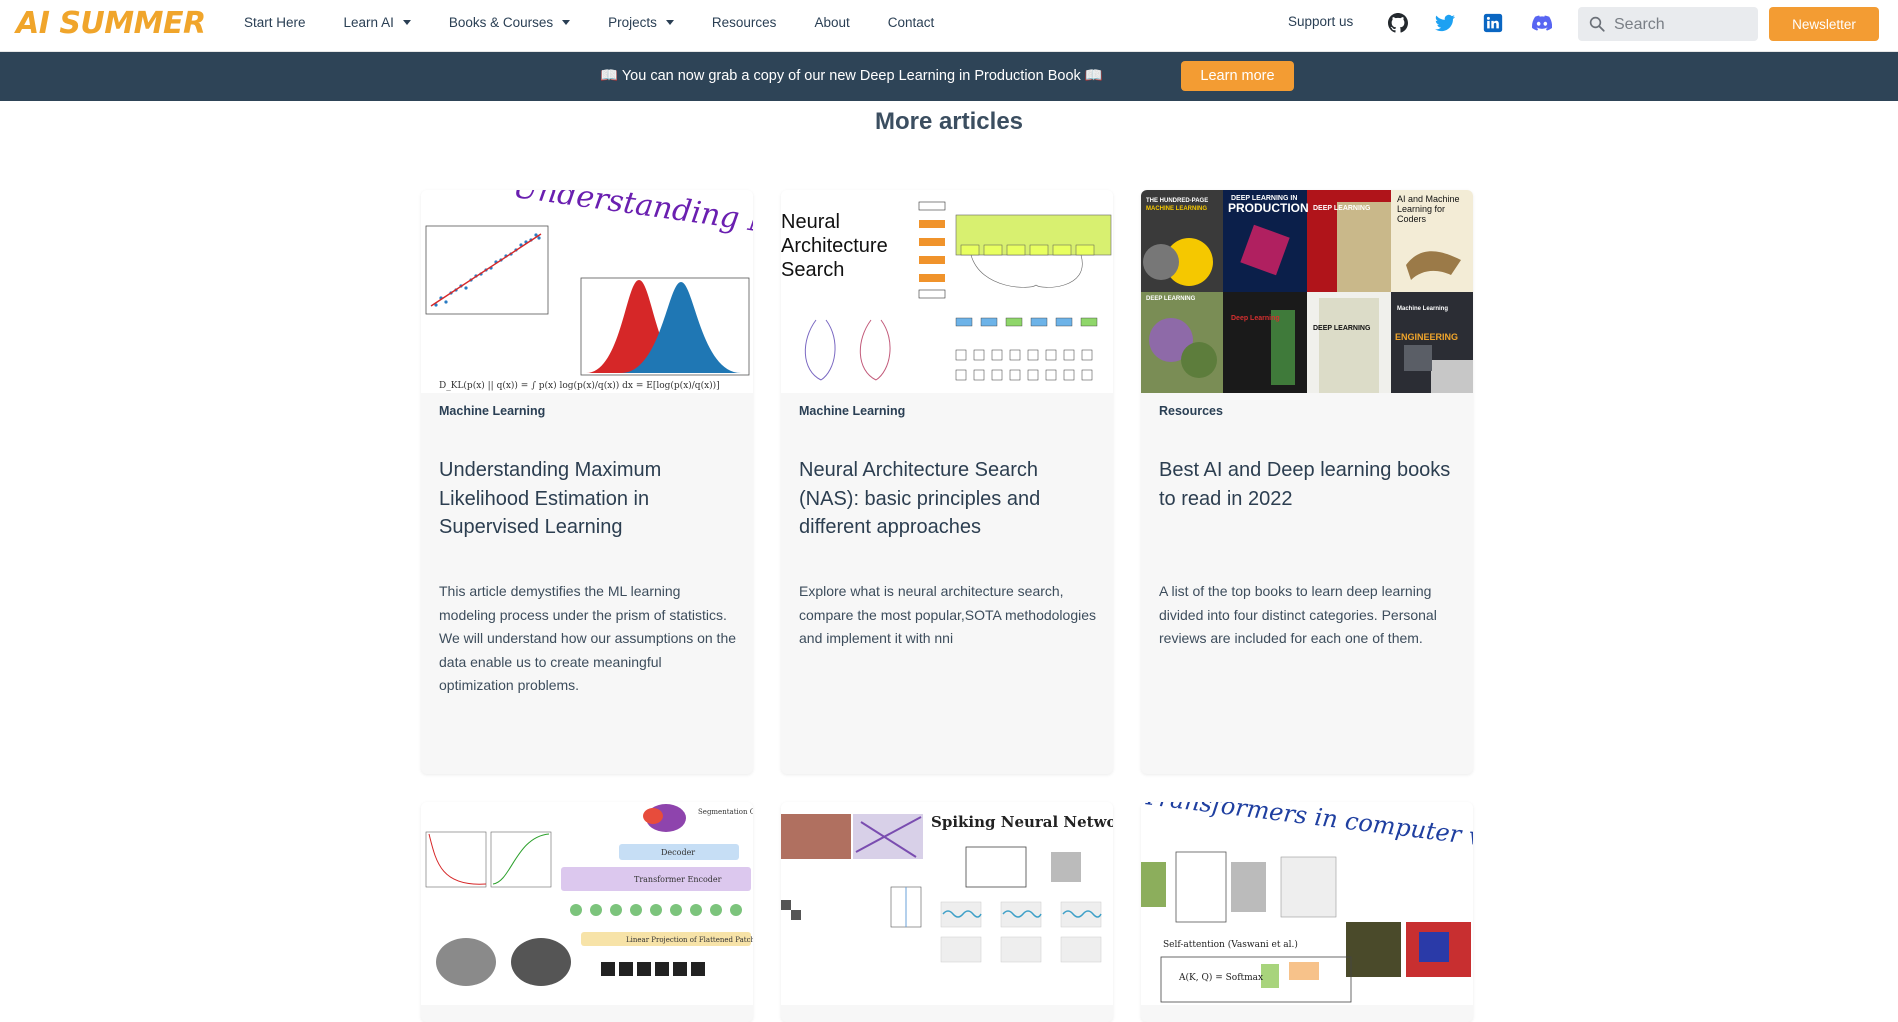 The width and height of the screenshot is (1898, 1022). Describe the element at coordinates (368, 22) in the screenshot. I see `nav-label: Learn AI` at that location.